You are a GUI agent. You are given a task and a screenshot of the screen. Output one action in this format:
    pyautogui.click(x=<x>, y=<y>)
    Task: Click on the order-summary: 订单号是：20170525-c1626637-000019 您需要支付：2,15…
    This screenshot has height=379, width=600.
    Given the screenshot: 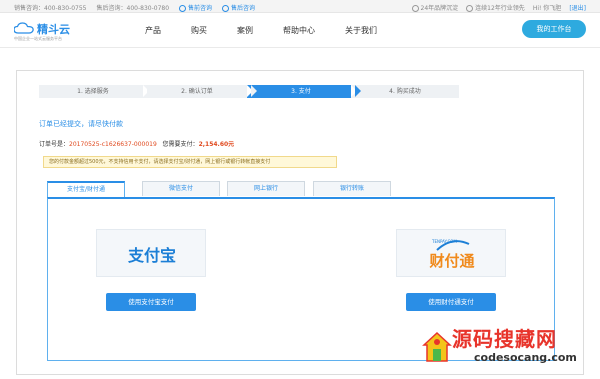 What is the action you would take?
    pyautogui.click(x=136, y=143)
    